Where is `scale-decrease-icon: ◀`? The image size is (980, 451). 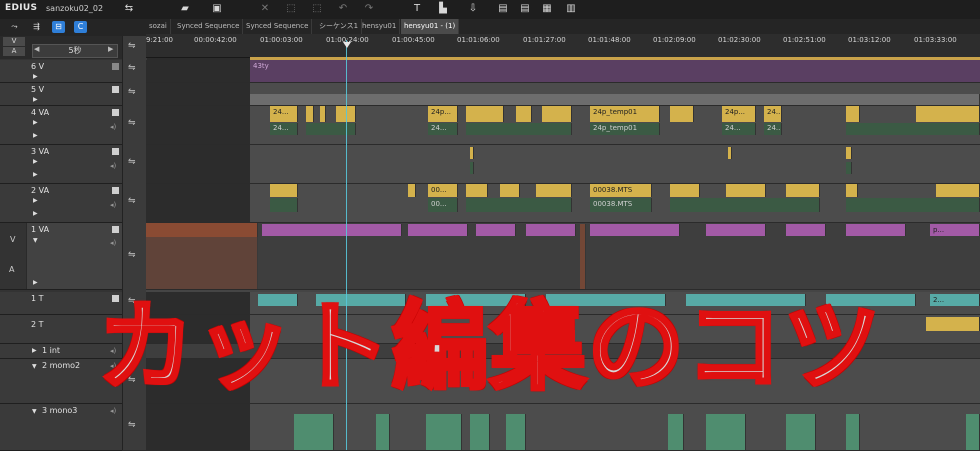 scale-decrease-icon: ◀ is located at coordinates (36, 49).